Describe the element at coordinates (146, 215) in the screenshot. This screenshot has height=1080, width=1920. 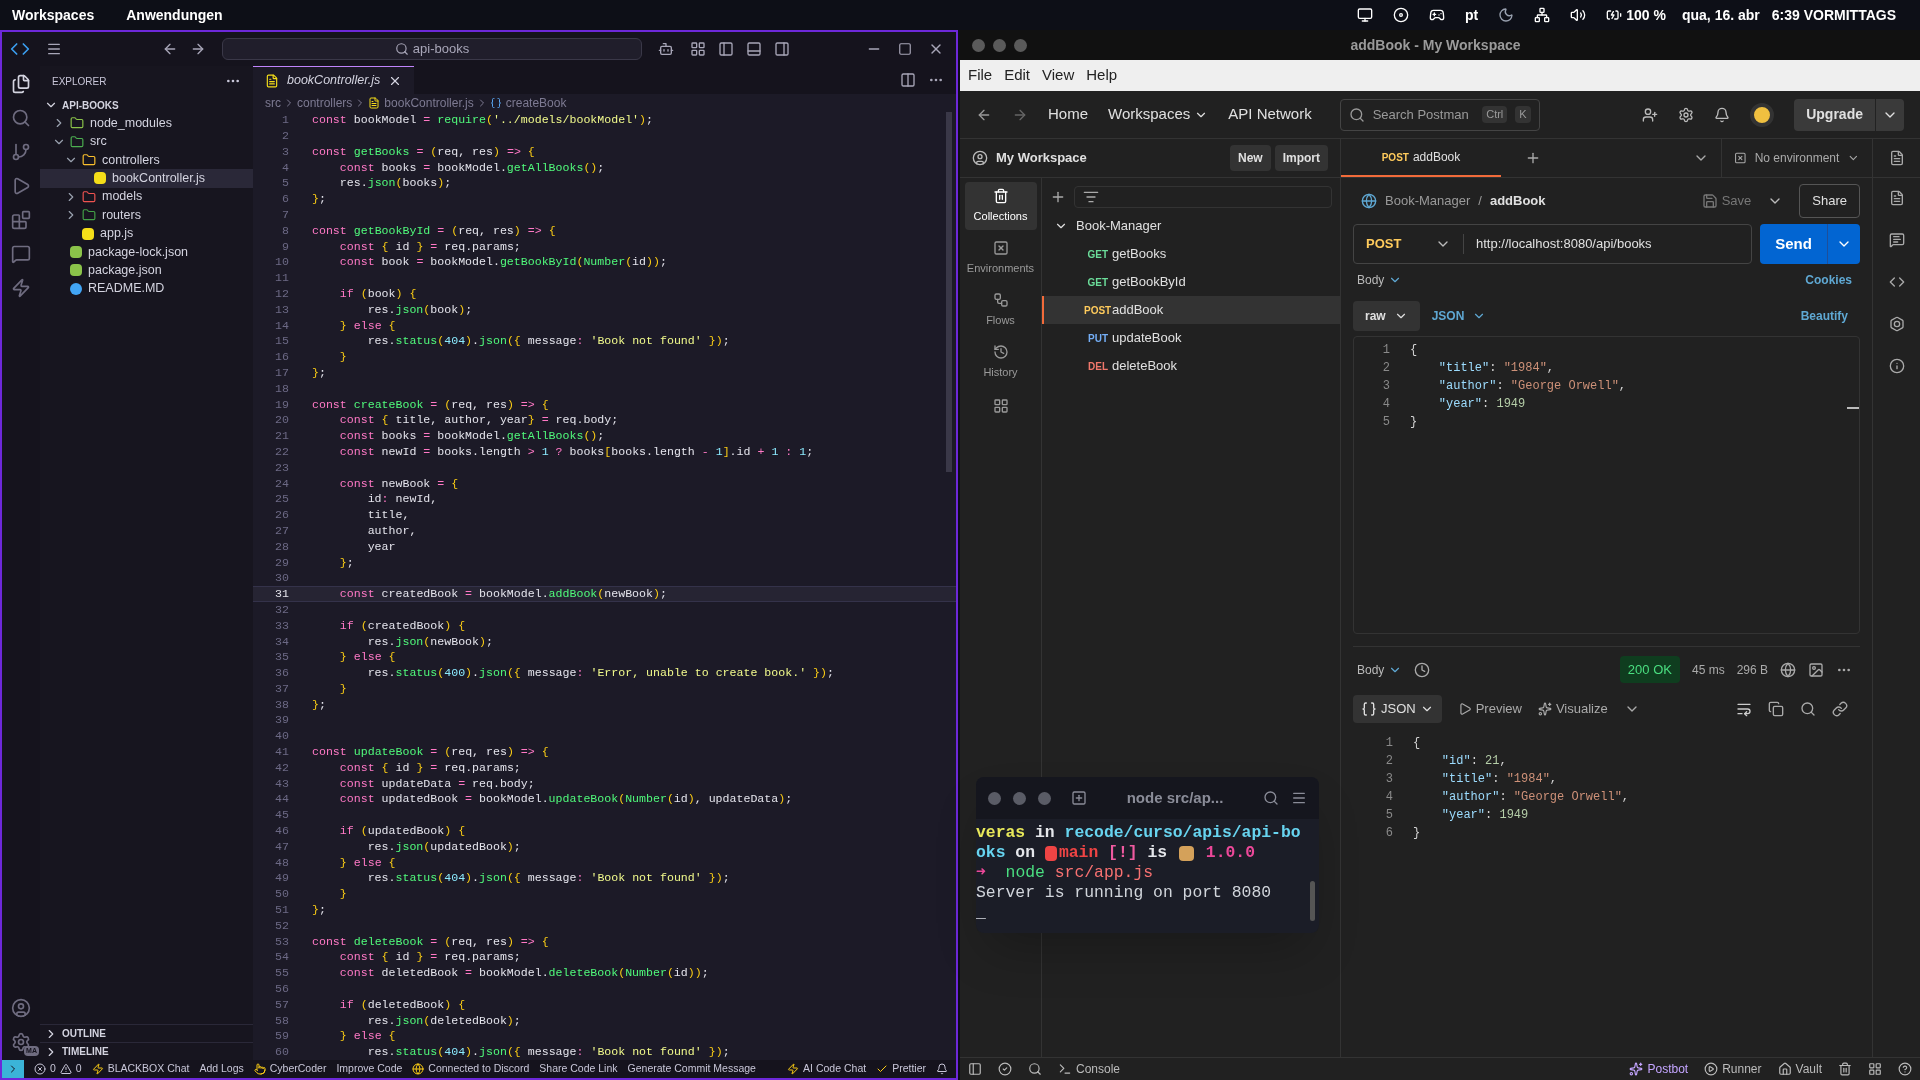
I see `file-tree-item: routers` at that location.